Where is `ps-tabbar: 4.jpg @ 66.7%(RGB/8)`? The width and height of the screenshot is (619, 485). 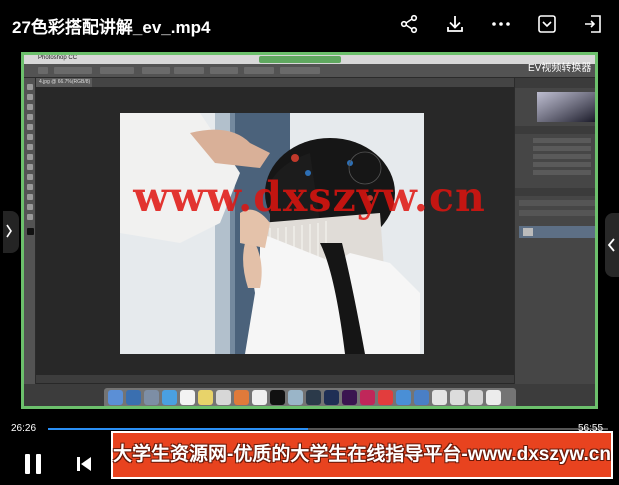 ps-tabbar: 4.jpg @ 66.7%(RGB/8) is located at coordinates (275, 82).